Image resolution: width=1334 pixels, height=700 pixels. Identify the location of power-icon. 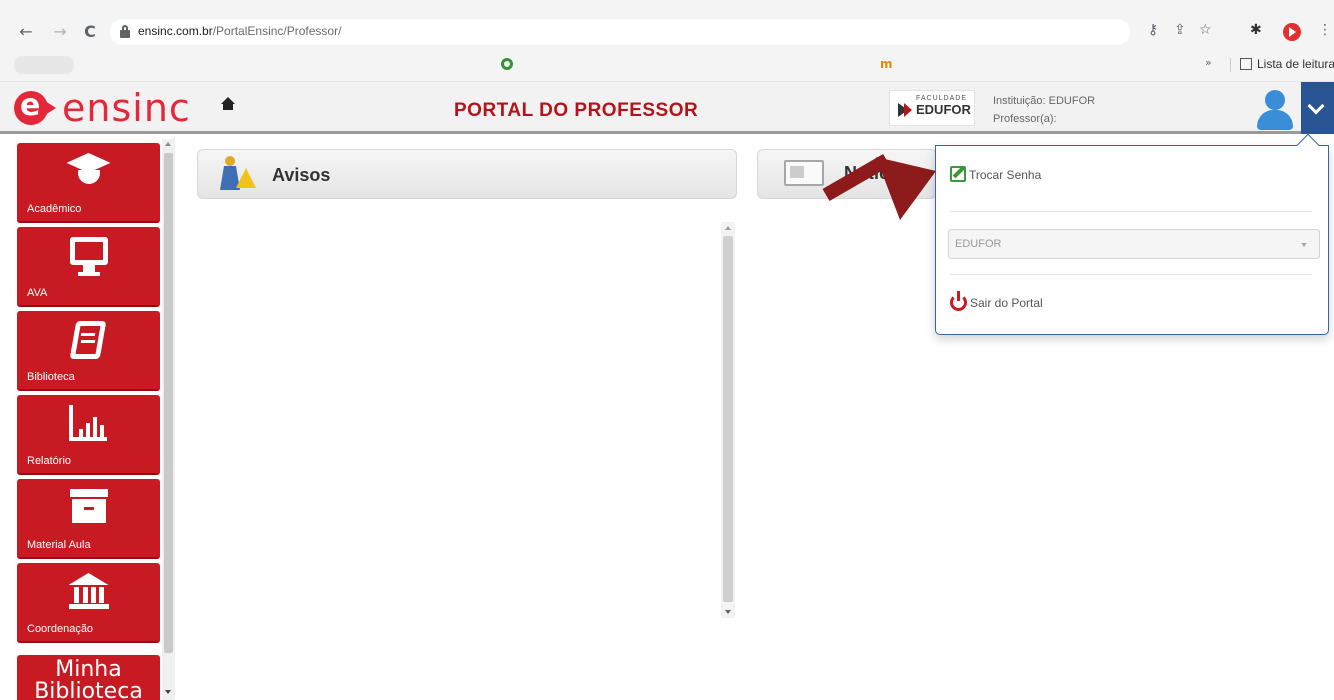
(958, 301).